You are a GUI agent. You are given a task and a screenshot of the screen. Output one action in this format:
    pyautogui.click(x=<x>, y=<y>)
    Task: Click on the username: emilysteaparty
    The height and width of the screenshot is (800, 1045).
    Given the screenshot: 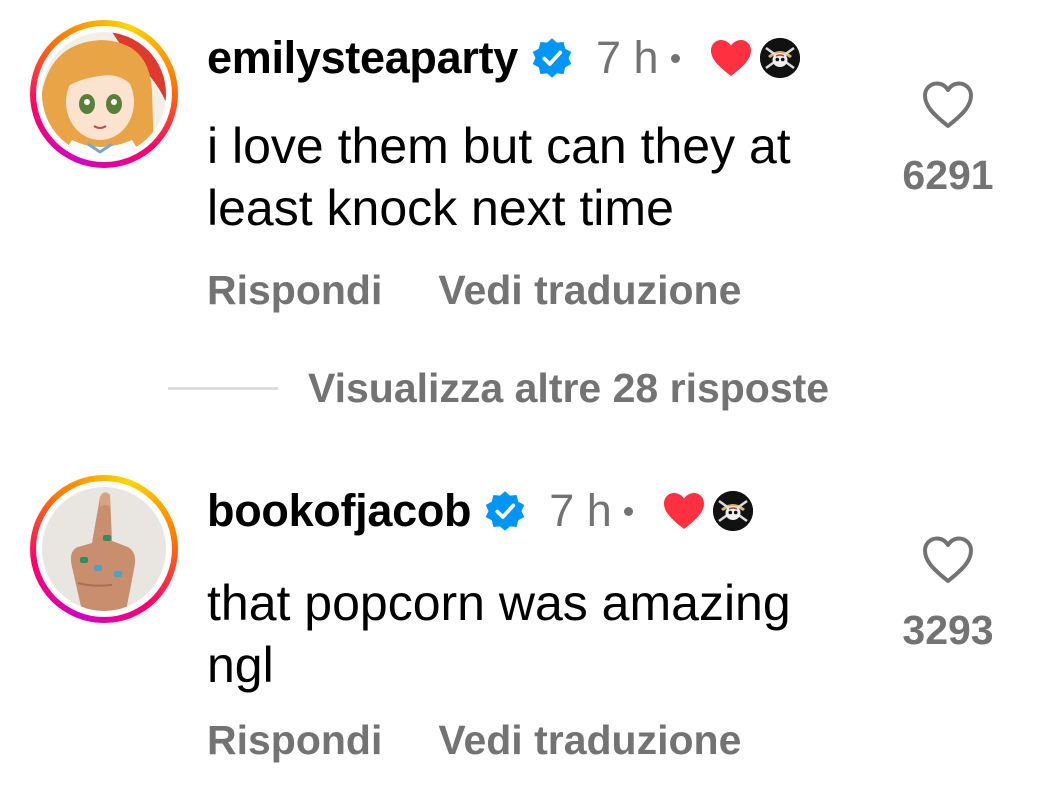 What is the action you would take?
    pyautogui.click(x=362, y=58)
    